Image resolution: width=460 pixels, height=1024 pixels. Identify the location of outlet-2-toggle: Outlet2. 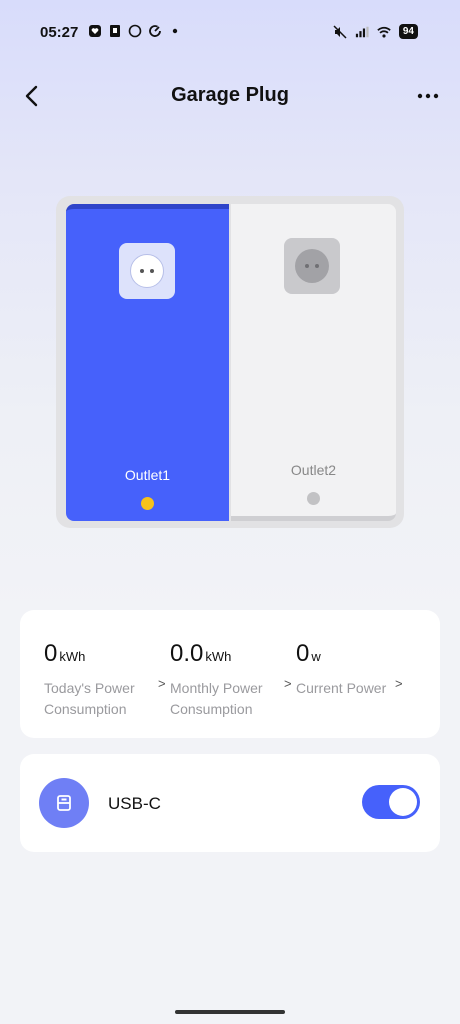
(313, 362).